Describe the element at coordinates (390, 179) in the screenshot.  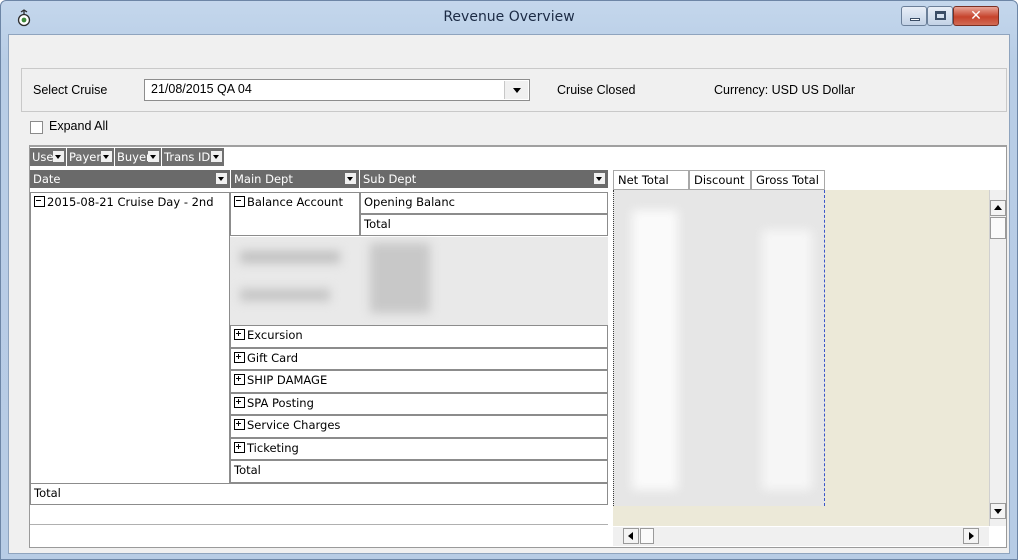
I see `column-header-sub-dept-label: Sub Dept` at that location.